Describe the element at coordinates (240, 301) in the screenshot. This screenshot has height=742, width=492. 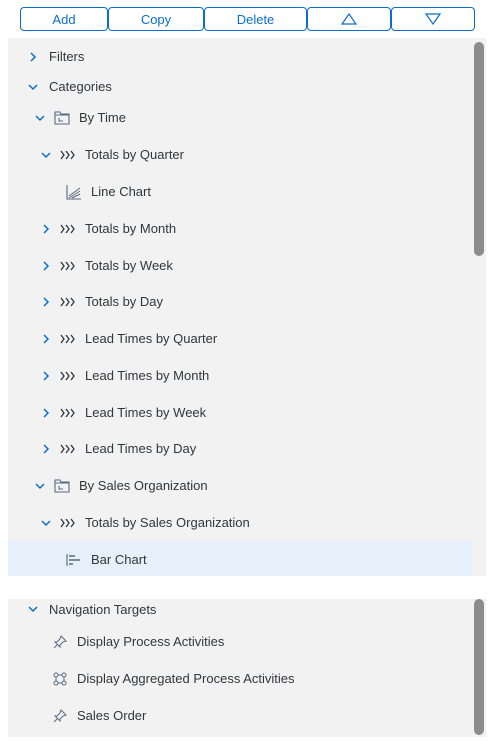
I see `tree-item-totals-by-day: Totals by Day` at that location.